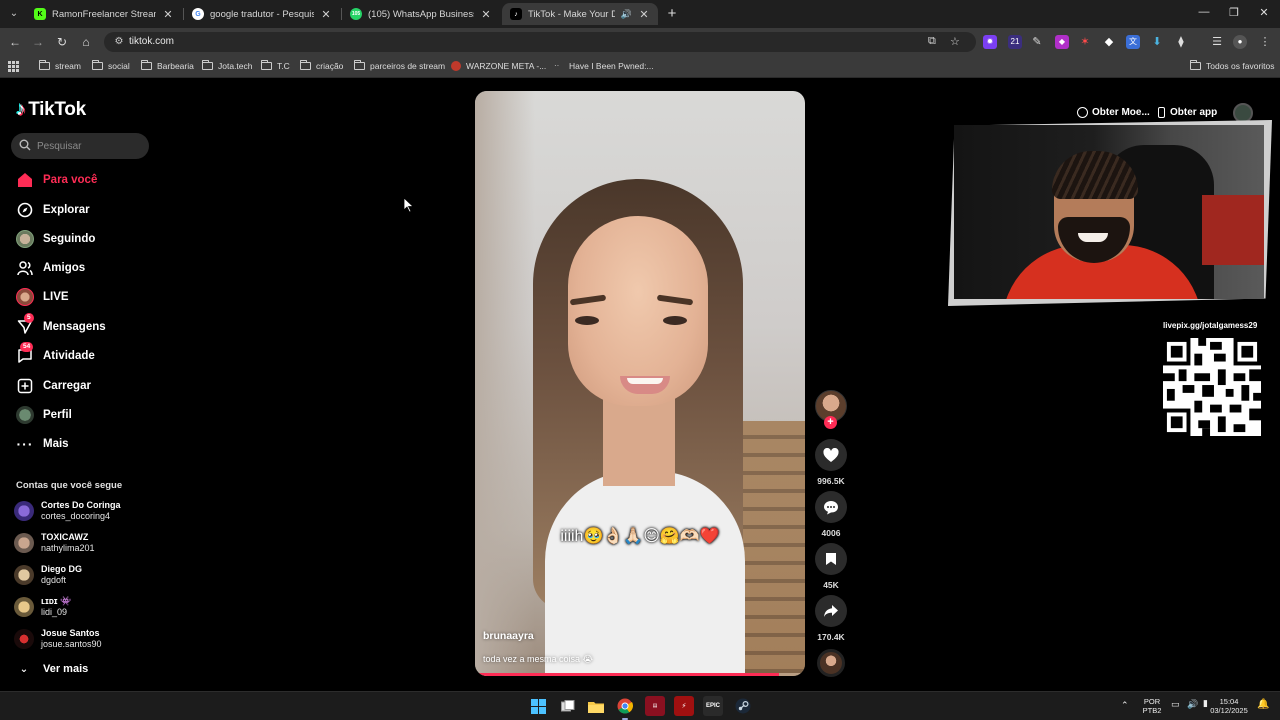 The height and width of the screenshot is (720, 1280). What do you see at coordinates (89, 146) in the screenshot?
I see `search-input` at bounding box center [89, 146].